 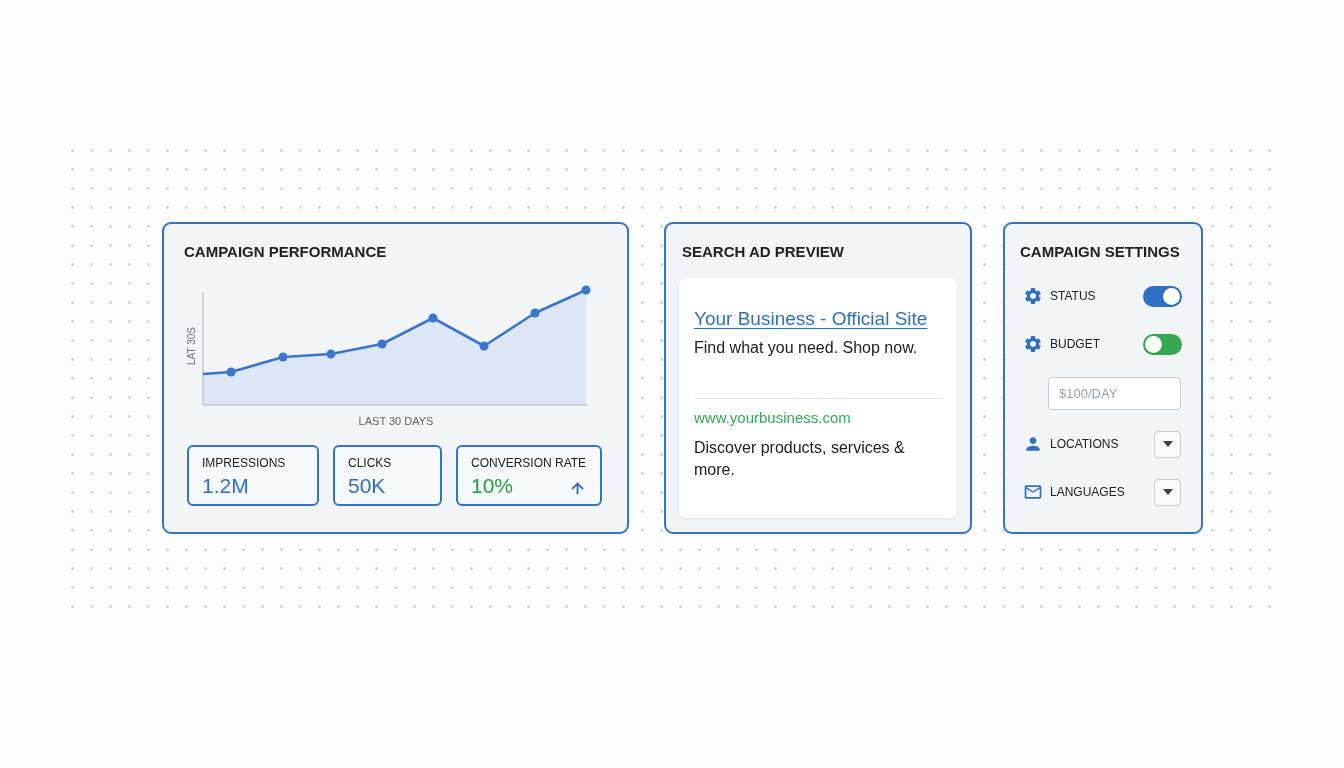 I want to click on ad-description: Discover products, services & more., so click(x=800, y=459).